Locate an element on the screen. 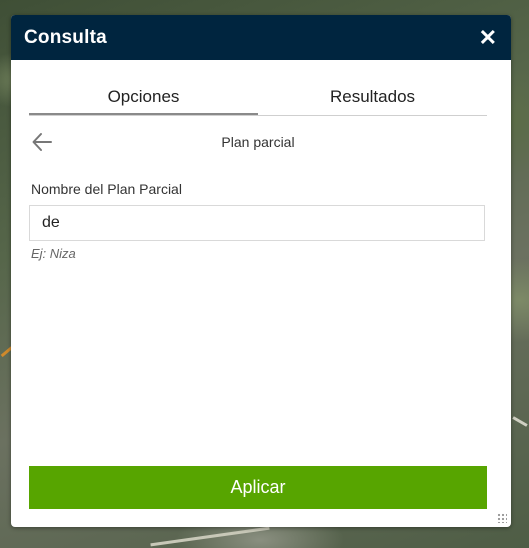 This screenshot has width=529, height=548. tab-resultados: Resultados is located at coordinates (372, 99).